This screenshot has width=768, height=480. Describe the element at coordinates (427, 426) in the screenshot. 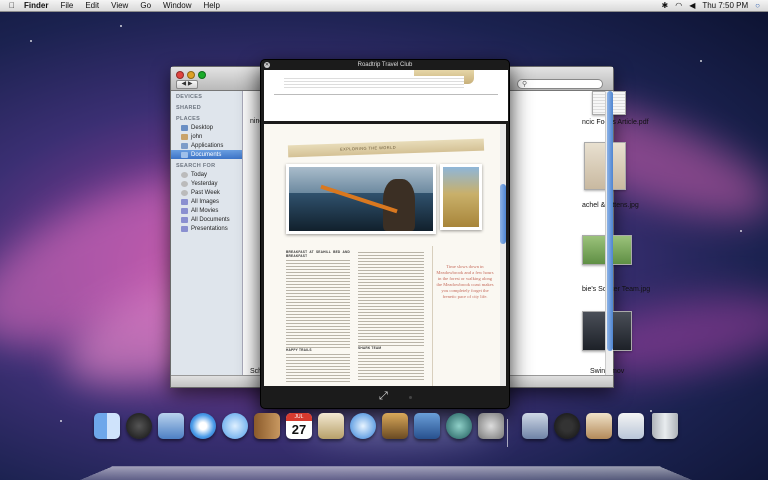

I see `spaces-icon` at that location.